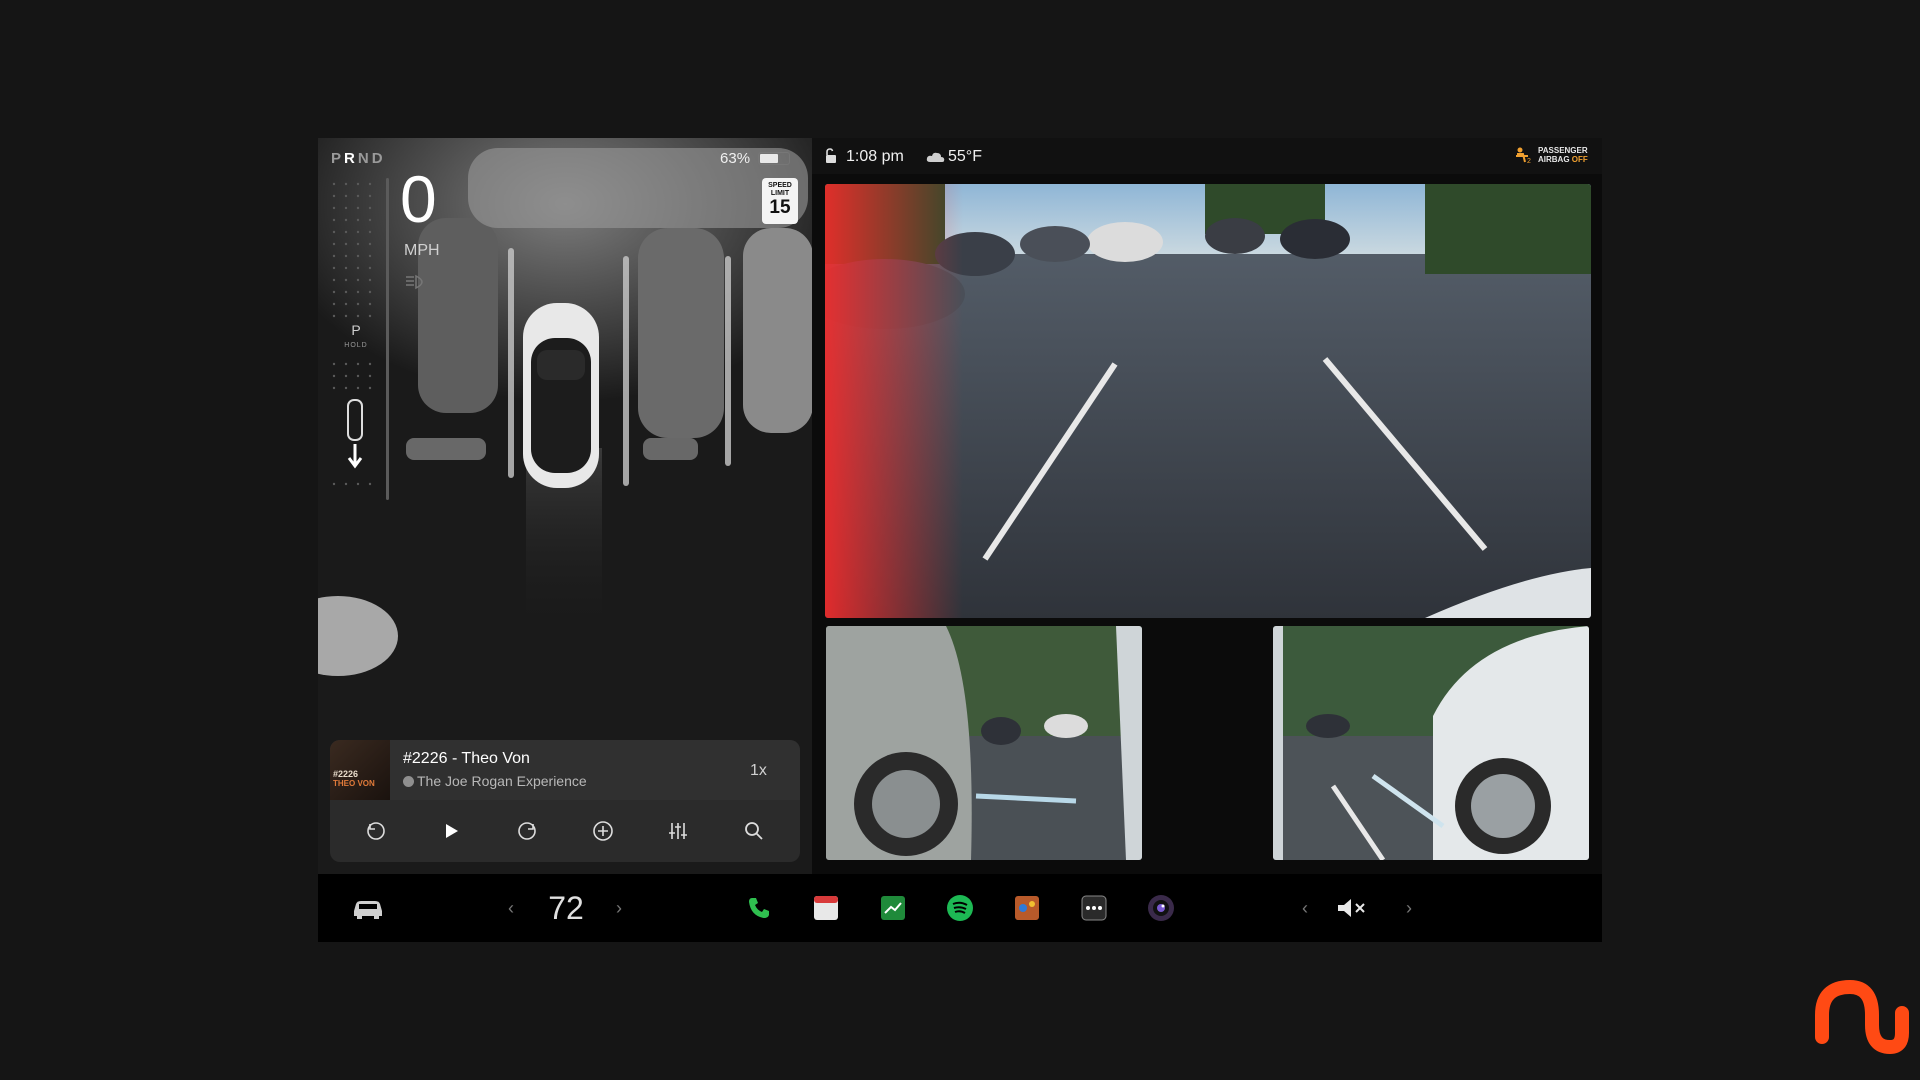 This screenshot has width=1920, height=1080. I want to click on cabin-temperature: 72, so click(566, 908).